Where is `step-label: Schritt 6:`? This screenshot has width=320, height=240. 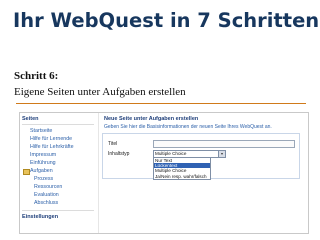
step-label: Schritt 6: is located at coordinates (36, 76).